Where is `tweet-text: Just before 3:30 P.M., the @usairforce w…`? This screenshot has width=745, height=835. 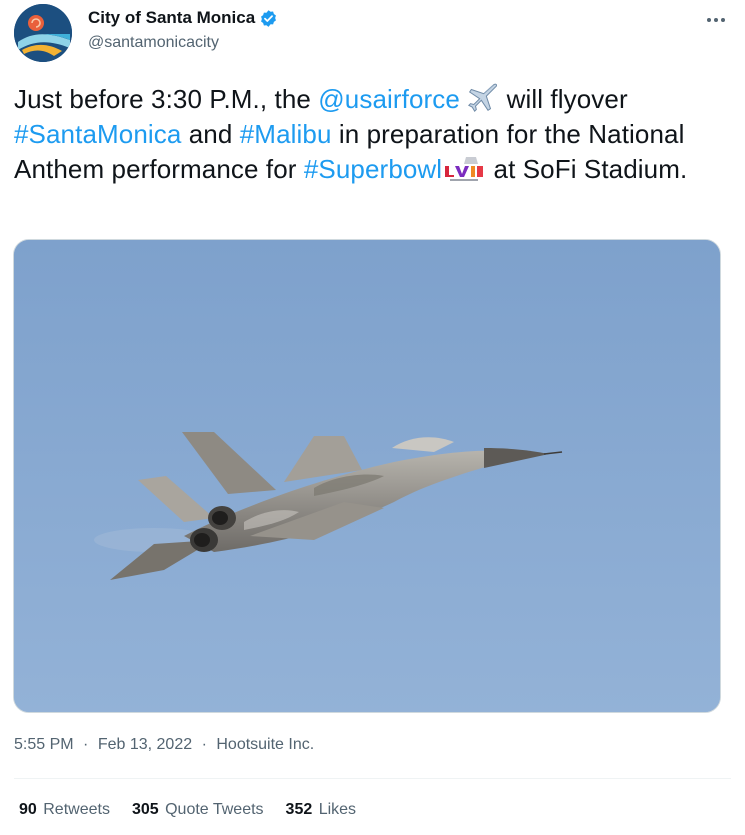
tweet-text: Just before 3:30 P.M., the @usairforce w… is located at coordinates (369, 134).